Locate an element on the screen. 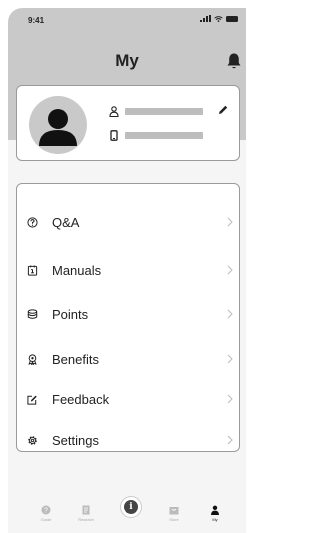 Image resolution: width=320 pixels, height=533 pixels. status-icons is located at coordinates (219, 18).